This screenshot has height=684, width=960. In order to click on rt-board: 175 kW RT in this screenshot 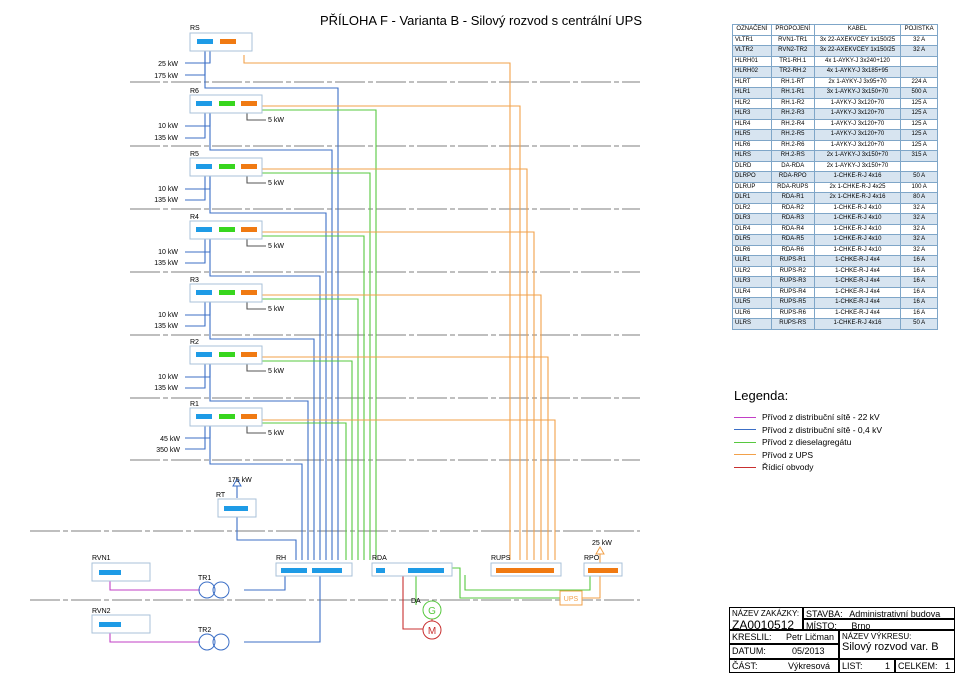, I will do `click(236, 497)`.